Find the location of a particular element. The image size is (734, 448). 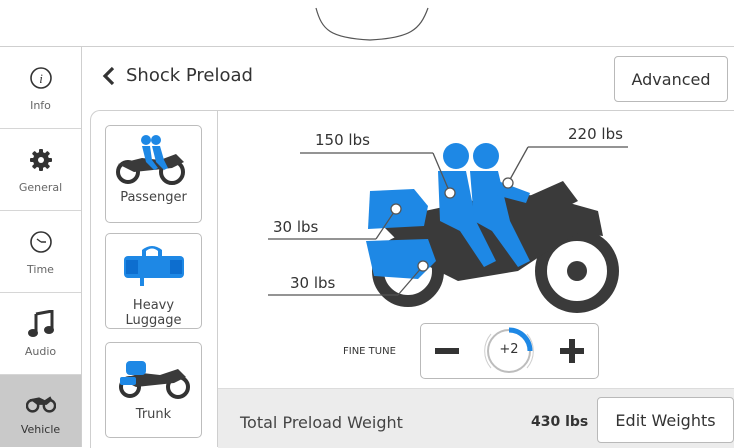

svg-text: i is located at coordinates (41, 78).